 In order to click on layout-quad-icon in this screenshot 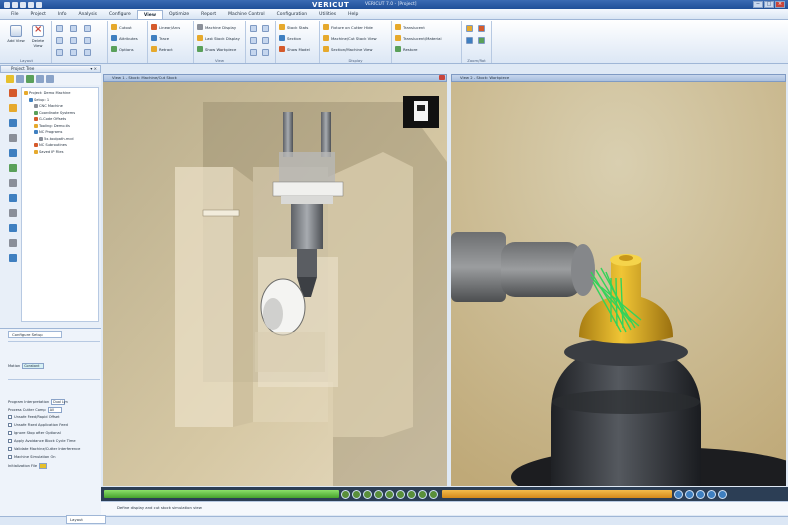, I will do `click(87, 40)`.